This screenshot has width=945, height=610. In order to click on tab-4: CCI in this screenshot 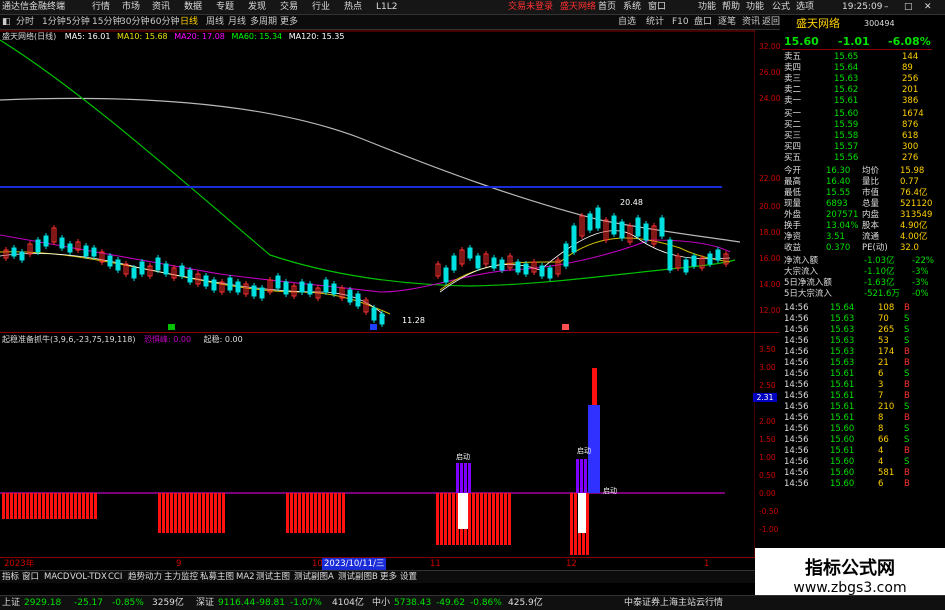, I will do `click(115, 577)`.